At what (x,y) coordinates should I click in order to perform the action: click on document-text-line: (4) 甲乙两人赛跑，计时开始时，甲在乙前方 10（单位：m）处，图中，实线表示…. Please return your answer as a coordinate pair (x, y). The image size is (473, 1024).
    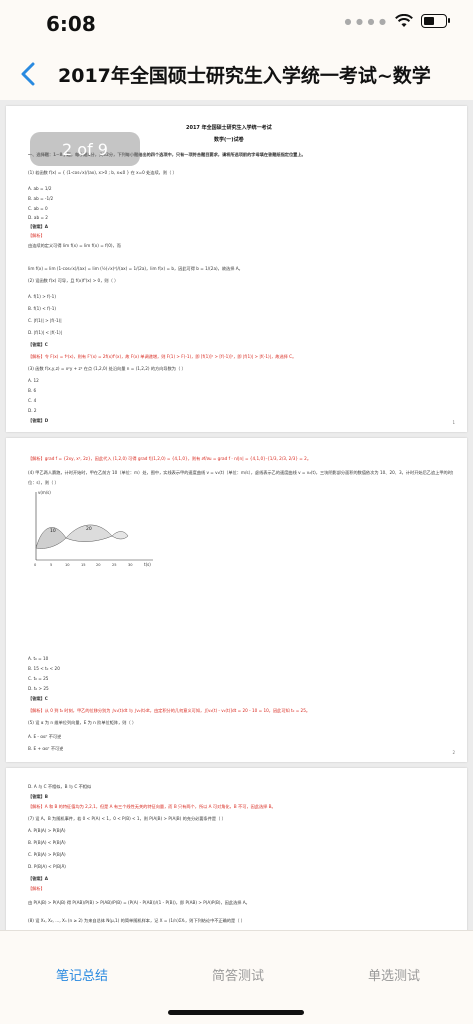
    Looking at the image, I should click on (240, 472).